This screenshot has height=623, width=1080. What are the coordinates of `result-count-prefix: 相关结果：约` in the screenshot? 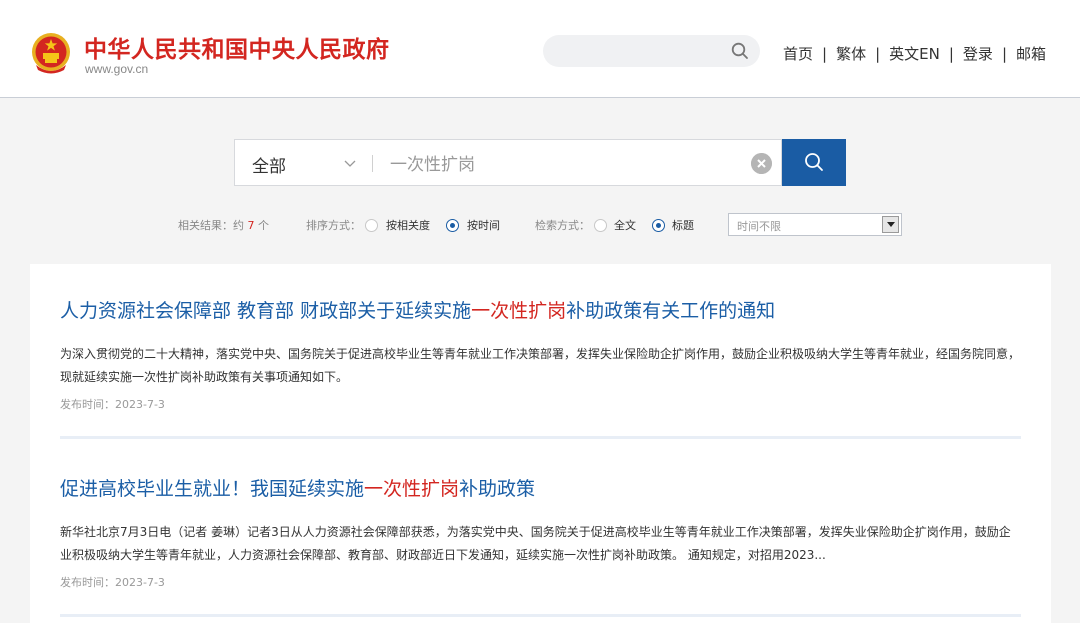 It's located at (211, 225).